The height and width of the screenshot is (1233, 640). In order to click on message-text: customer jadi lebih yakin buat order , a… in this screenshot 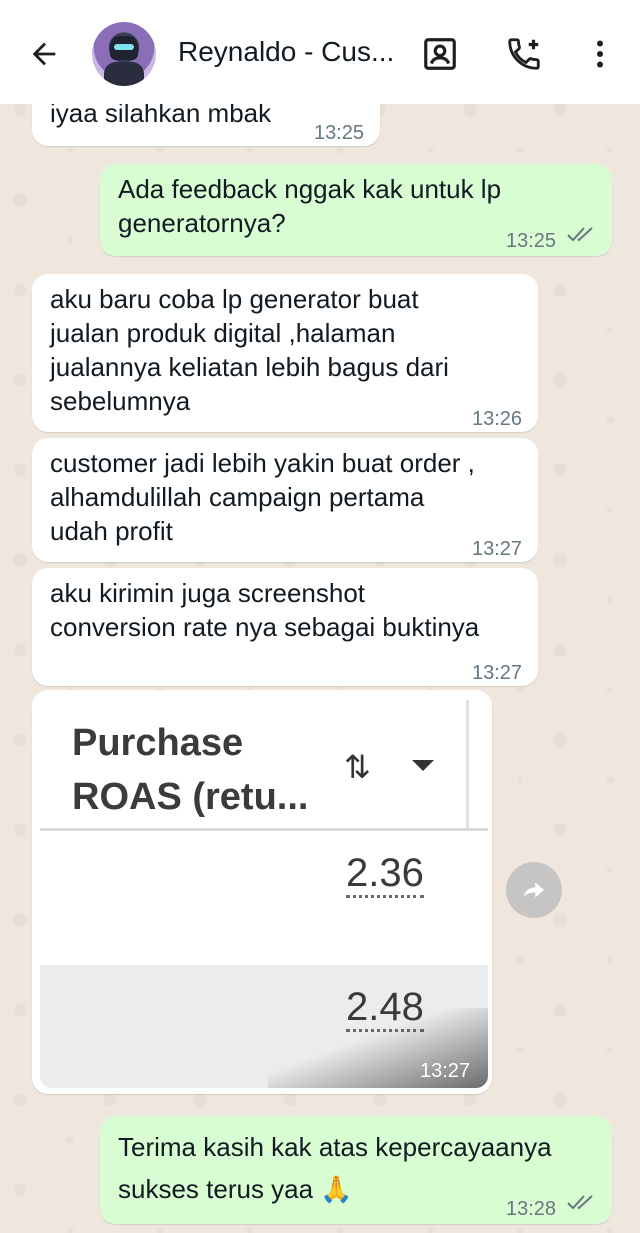, I will do `click(262, 497)`.